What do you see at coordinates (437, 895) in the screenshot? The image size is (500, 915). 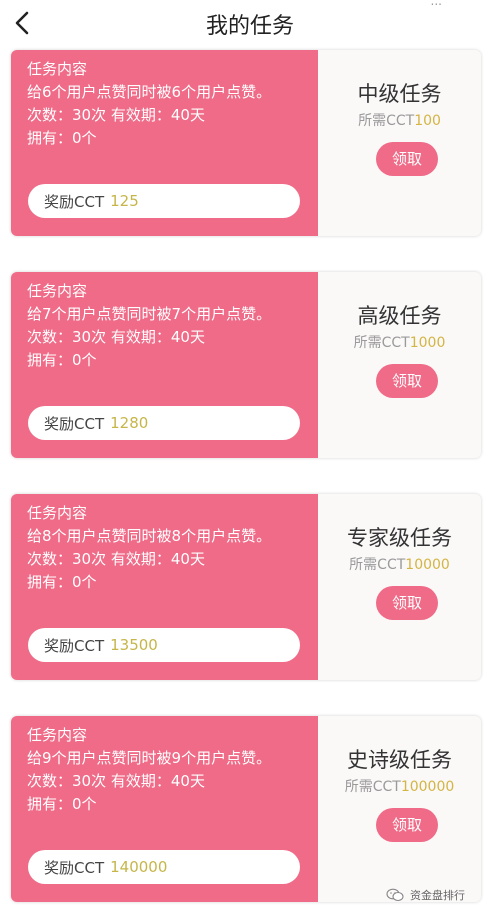 I see `watermark-text: 资金盘排行` at bounding box center [437, 895].